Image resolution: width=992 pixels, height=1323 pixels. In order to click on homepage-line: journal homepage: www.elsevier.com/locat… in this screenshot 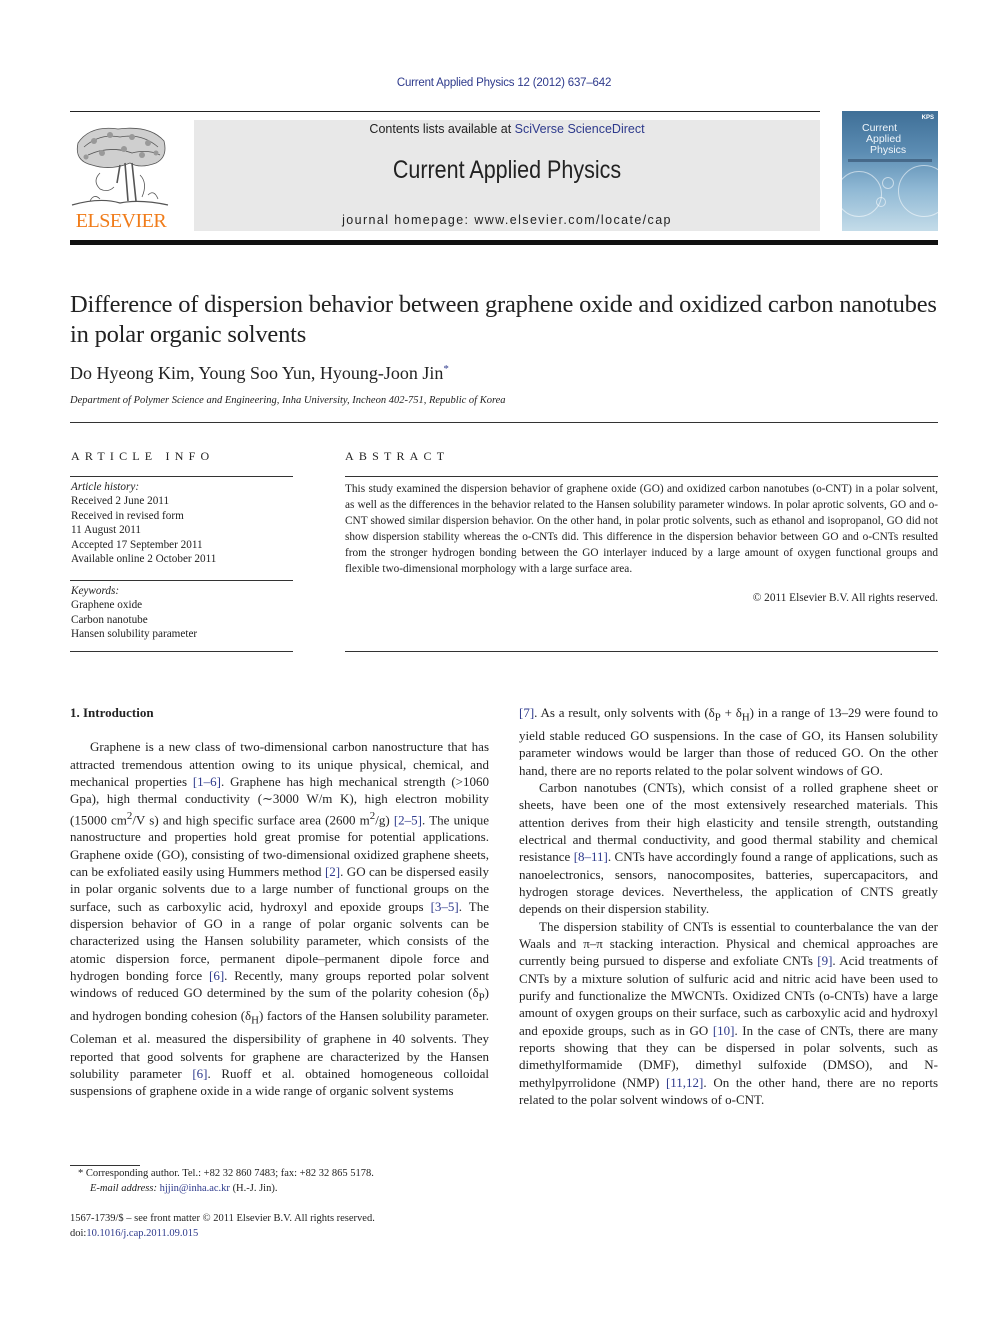, I will do `click(507, 220)`.